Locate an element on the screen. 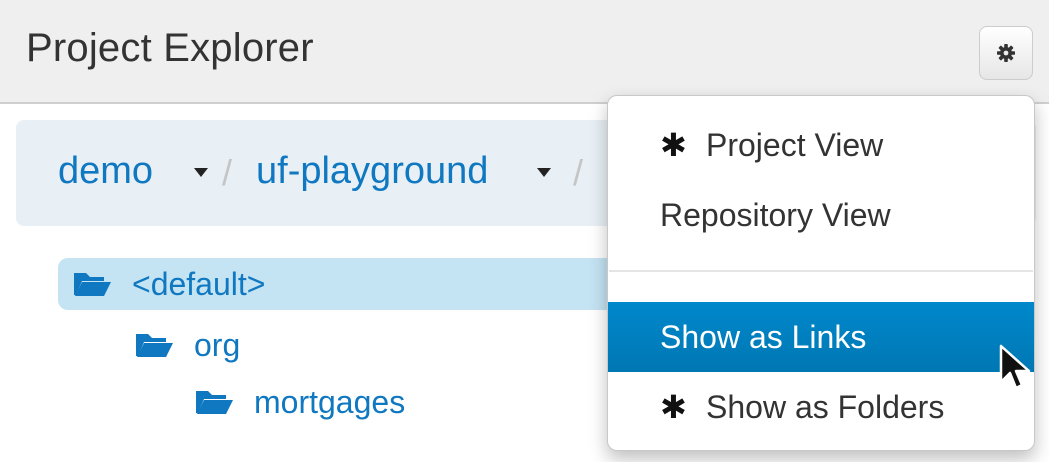 This screenshot has width=1049, height=462. menu-item-project-view: ✱ Project View is located at coordinates (821, 145).